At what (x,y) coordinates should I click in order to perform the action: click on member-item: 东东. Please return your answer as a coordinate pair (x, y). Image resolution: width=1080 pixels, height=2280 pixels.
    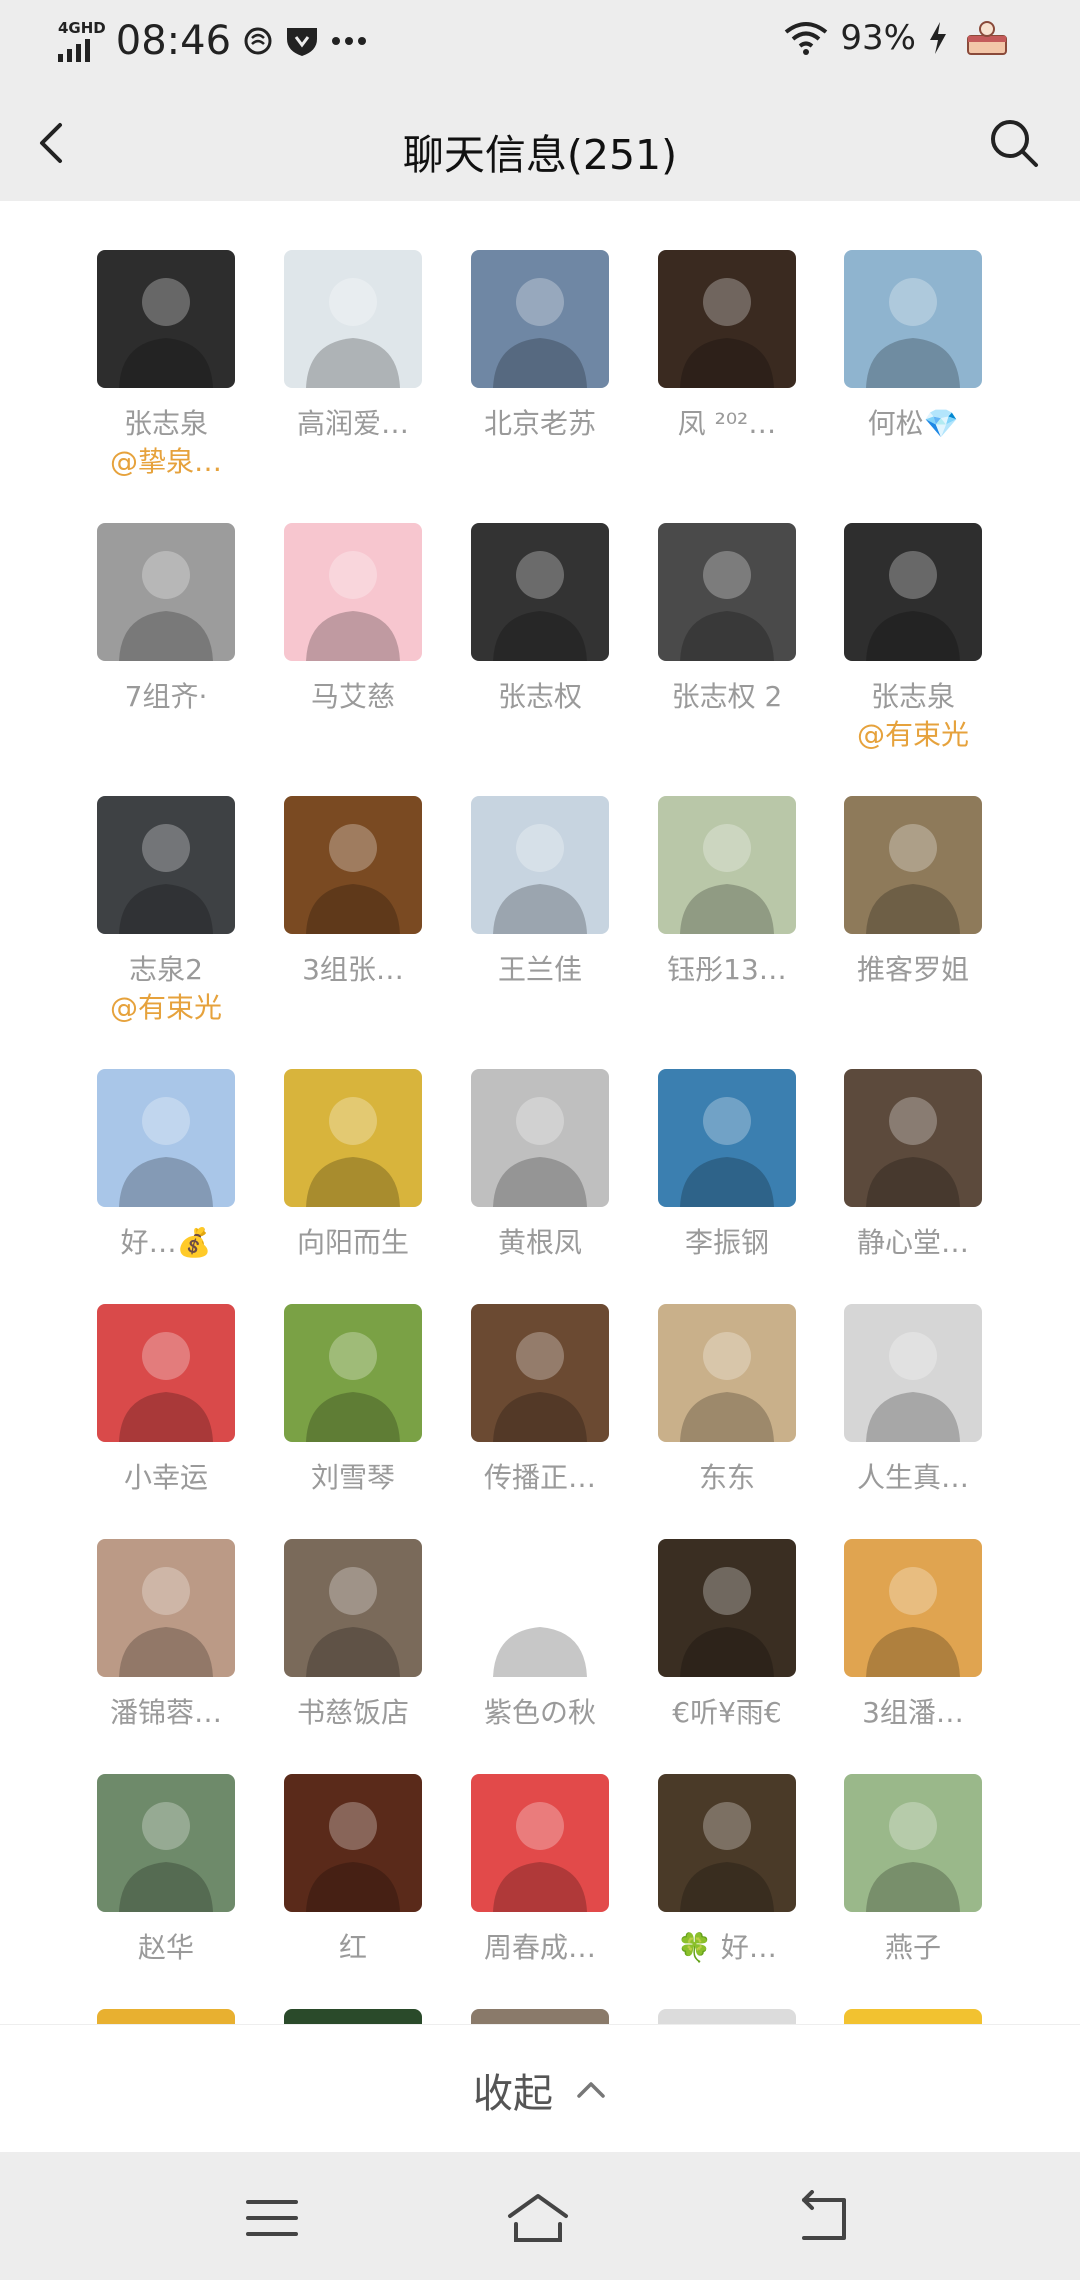
    Looking at the image, I should click on (727, 1434).